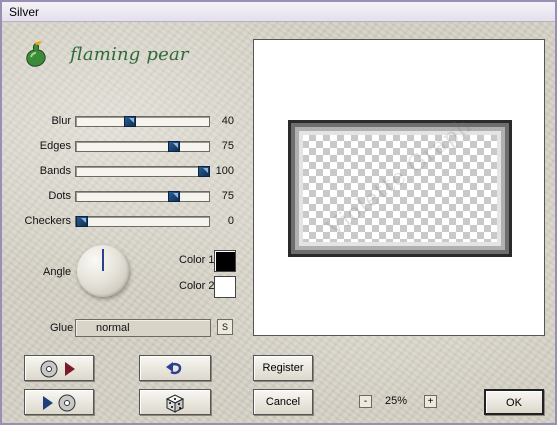 This screenshot has width=557, height=425. I want to click on pear-icon, so click(36, 54).